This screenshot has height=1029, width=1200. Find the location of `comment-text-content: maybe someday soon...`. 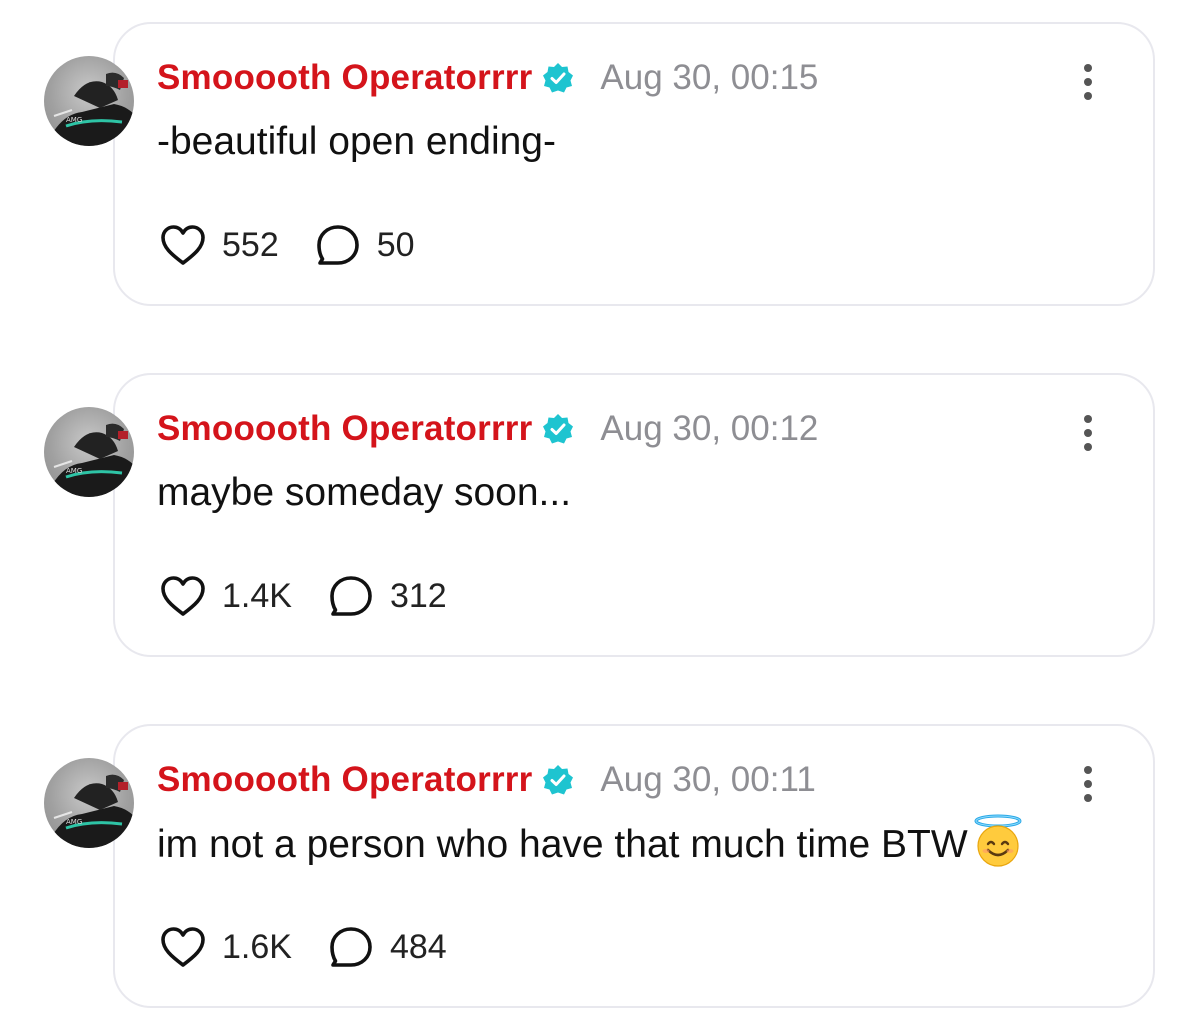

comment-text-content: maybe someday soon... is located at coordinates (364, 492).